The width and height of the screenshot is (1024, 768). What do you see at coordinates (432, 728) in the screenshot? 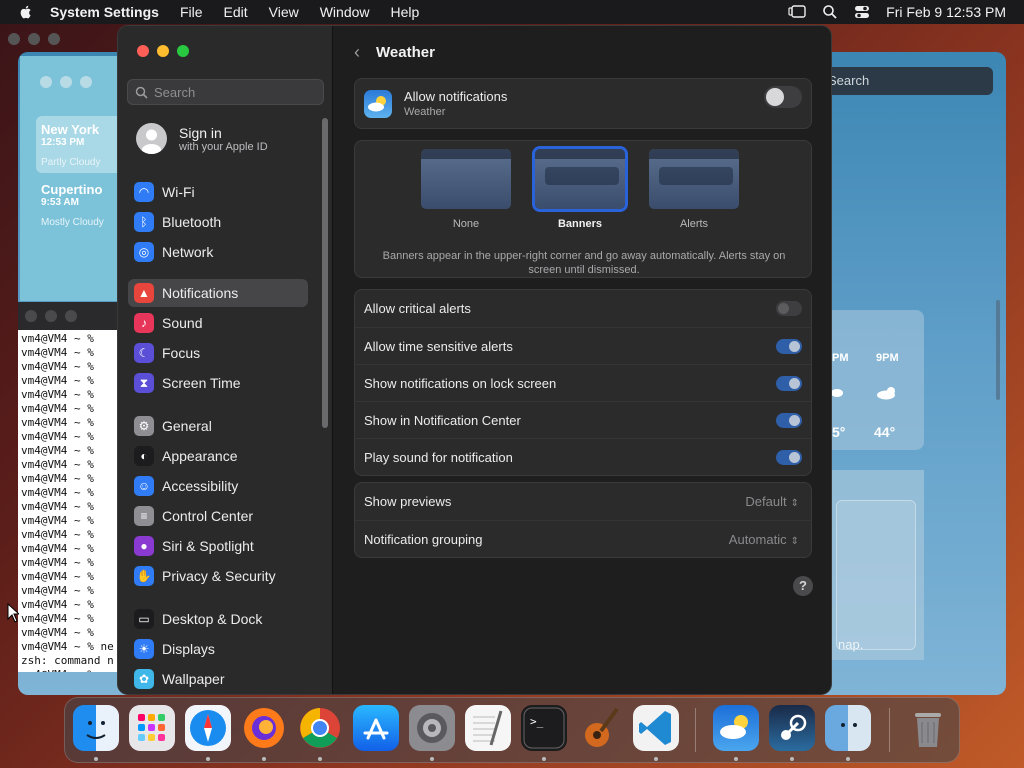
I see `system-settings-icon` at bounding box center [432, 728].